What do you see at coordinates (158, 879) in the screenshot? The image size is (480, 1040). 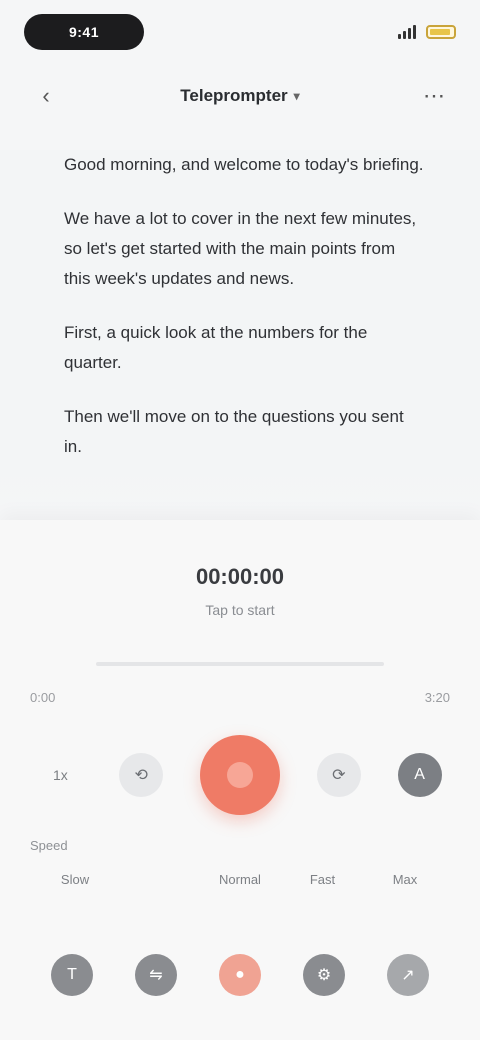 I see `speed-option` at bounding box center [158, 879].